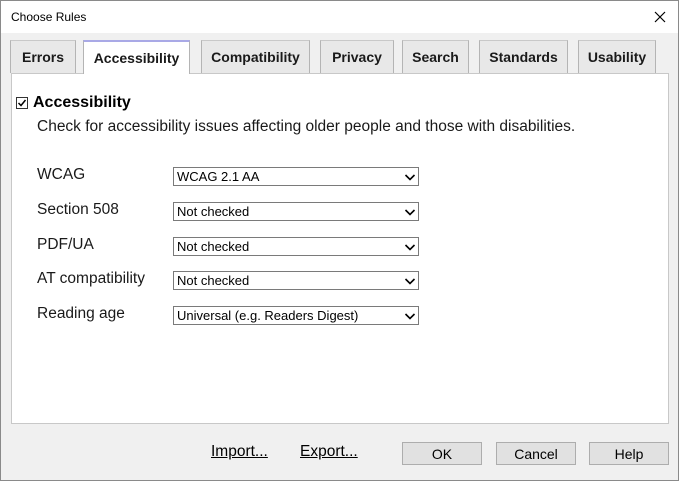  What do you see at coordinates (357, 56) in the screenshot?
I see `tab-privacy: Privacy` at bounding box center [357, 56].